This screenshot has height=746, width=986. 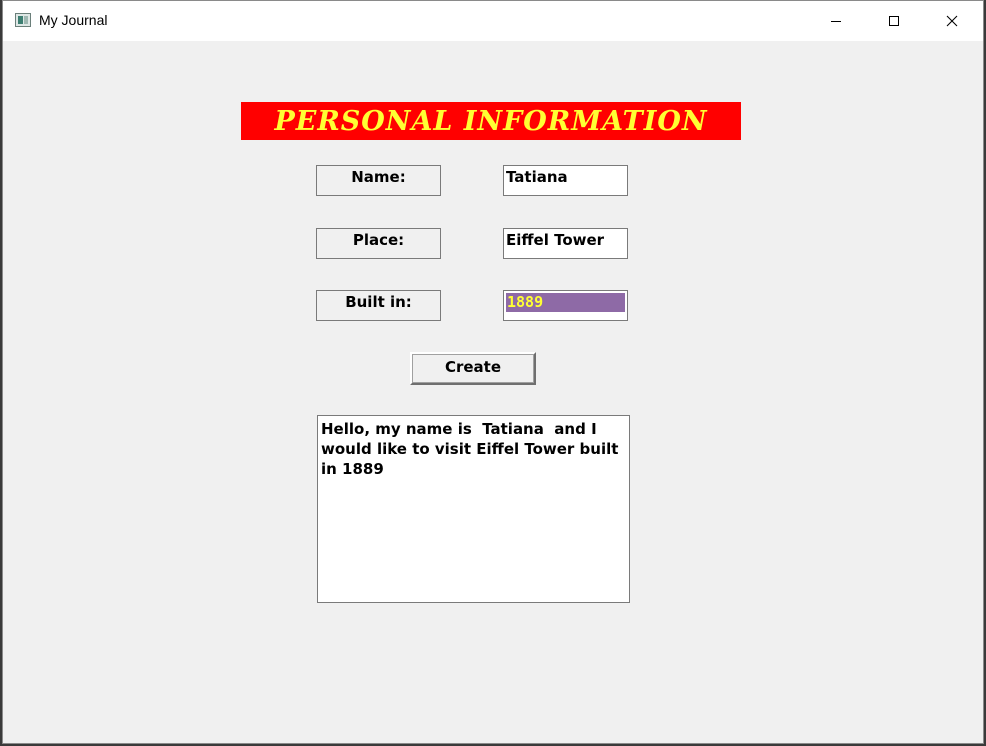 What do you see at coordinates (565, 243) in the screenshot?
I see `place-input: Eiffel Tower` at bounding box center [565, 243].